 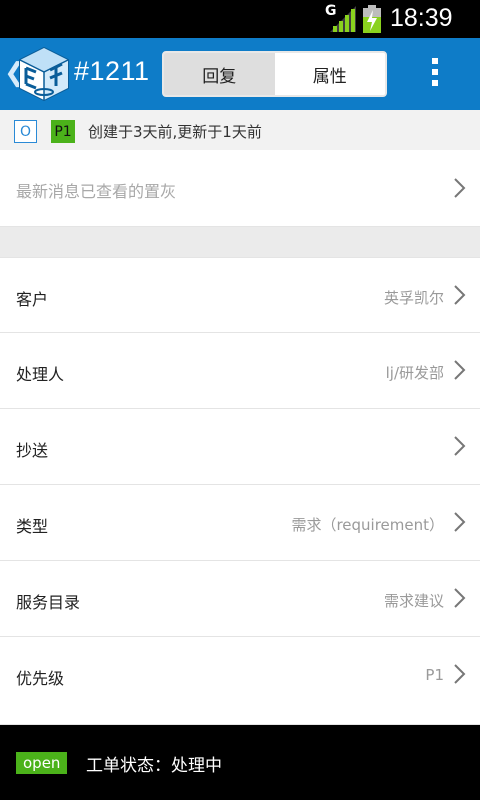 I want to click on section-gap, so click(x=240, y=242).